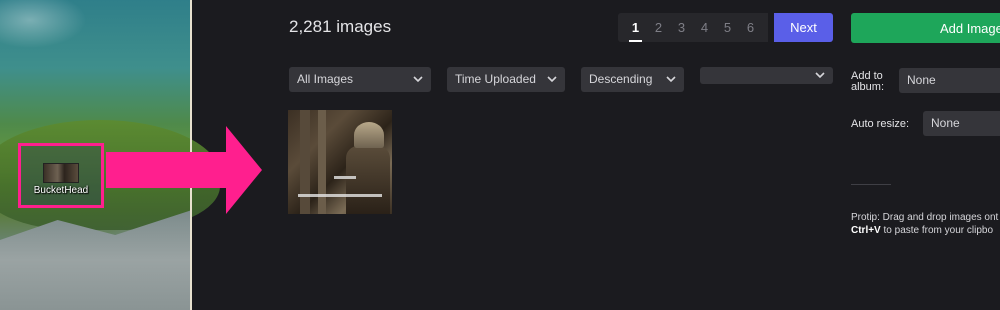 This screenshot has width=1000, height=310. I want to click on page-6-button: 6, so click(750, 27).